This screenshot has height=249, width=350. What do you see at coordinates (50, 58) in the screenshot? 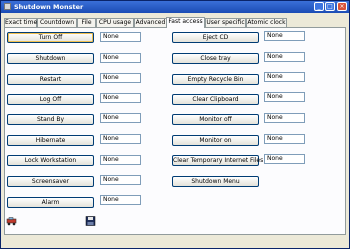
I see `shutdown-button: Shutdown` at bounding box center [50, 58].